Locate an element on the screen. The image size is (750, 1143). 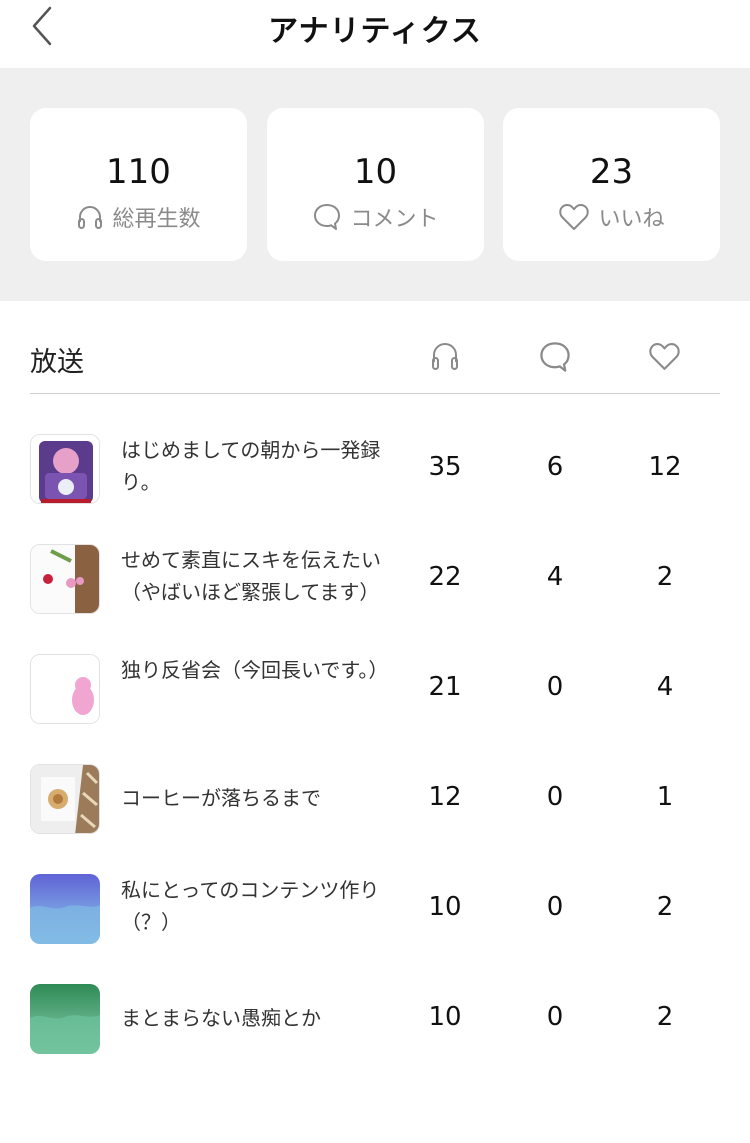
likes-count: 12 is located at coordinates (665, 467).